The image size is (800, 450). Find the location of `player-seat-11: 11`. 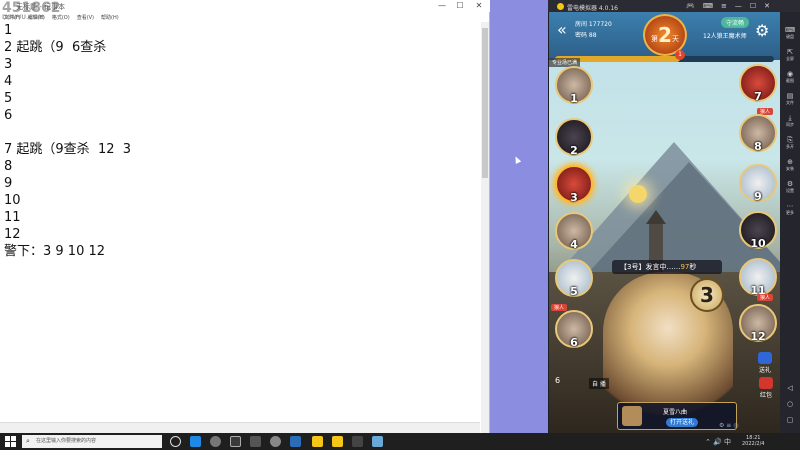

player-seat-11: 11 is located at coordinates (758, 277).